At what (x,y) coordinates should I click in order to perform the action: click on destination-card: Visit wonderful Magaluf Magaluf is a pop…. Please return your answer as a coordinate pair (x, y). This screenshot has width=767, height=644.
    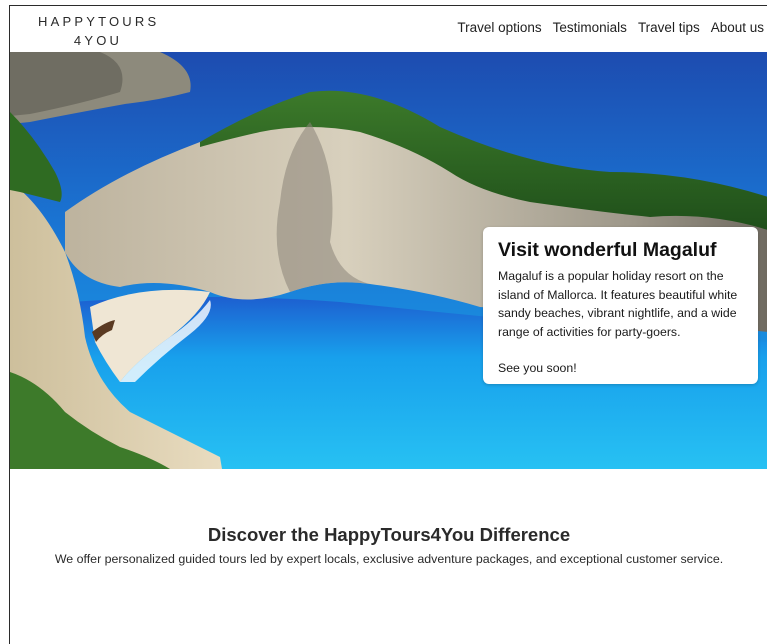
    Looking at the image, I should click on (620, 305).